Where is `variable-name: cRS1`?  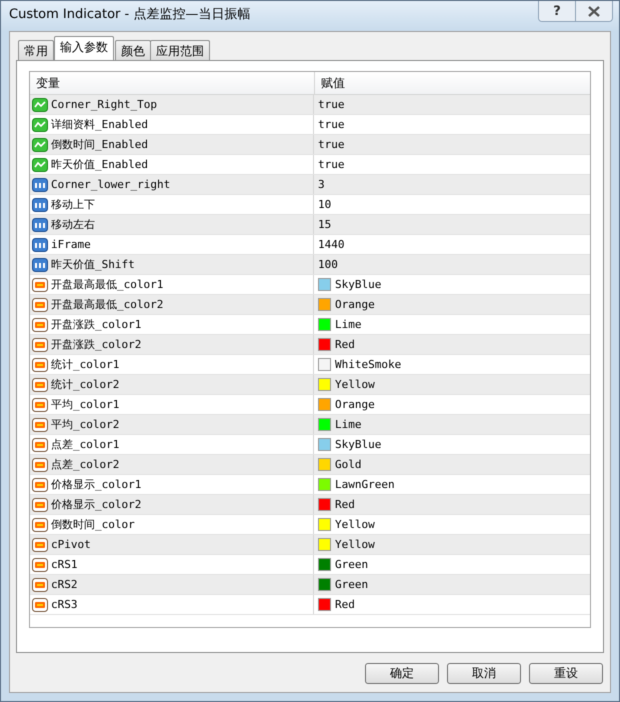 variable-name: cRS1 is located at coordinates (64, 564).